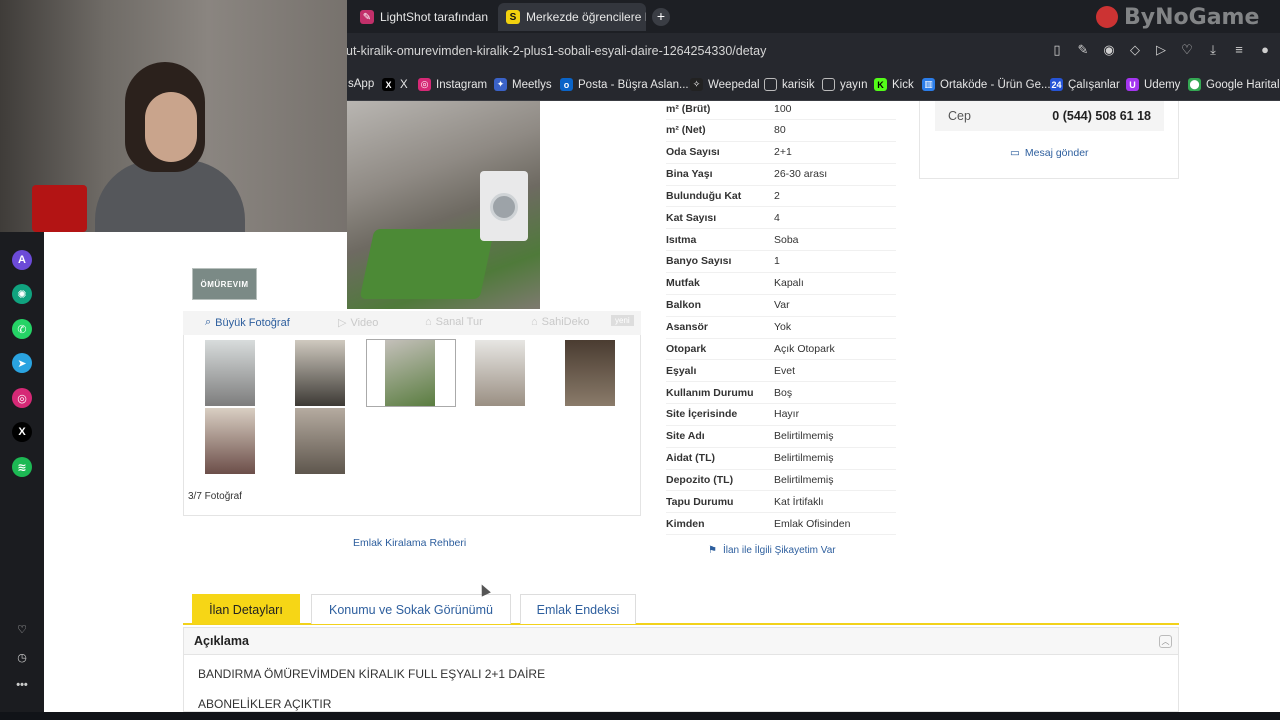 The width and height of the screenshot is (1280, 720). I want to click on bookmark-calisanlar: 24 Çalışanlar, so click(1085, 84).